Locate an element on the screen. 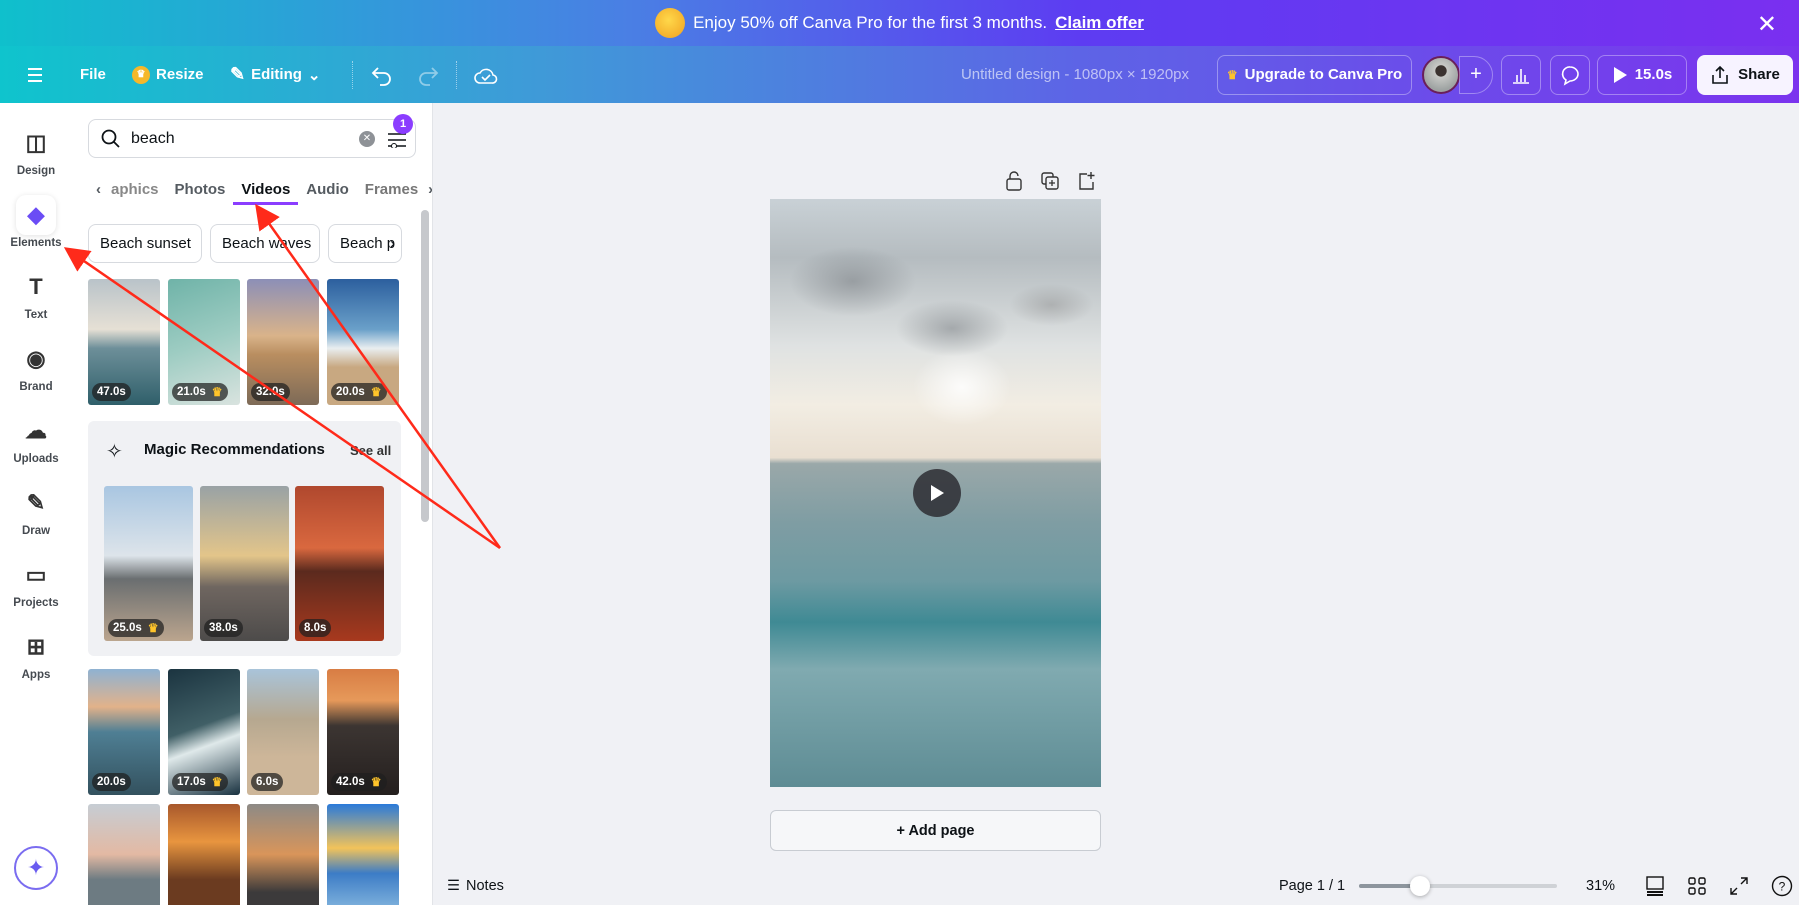  tab-photos: Photos is located at coordinates (200, 190).